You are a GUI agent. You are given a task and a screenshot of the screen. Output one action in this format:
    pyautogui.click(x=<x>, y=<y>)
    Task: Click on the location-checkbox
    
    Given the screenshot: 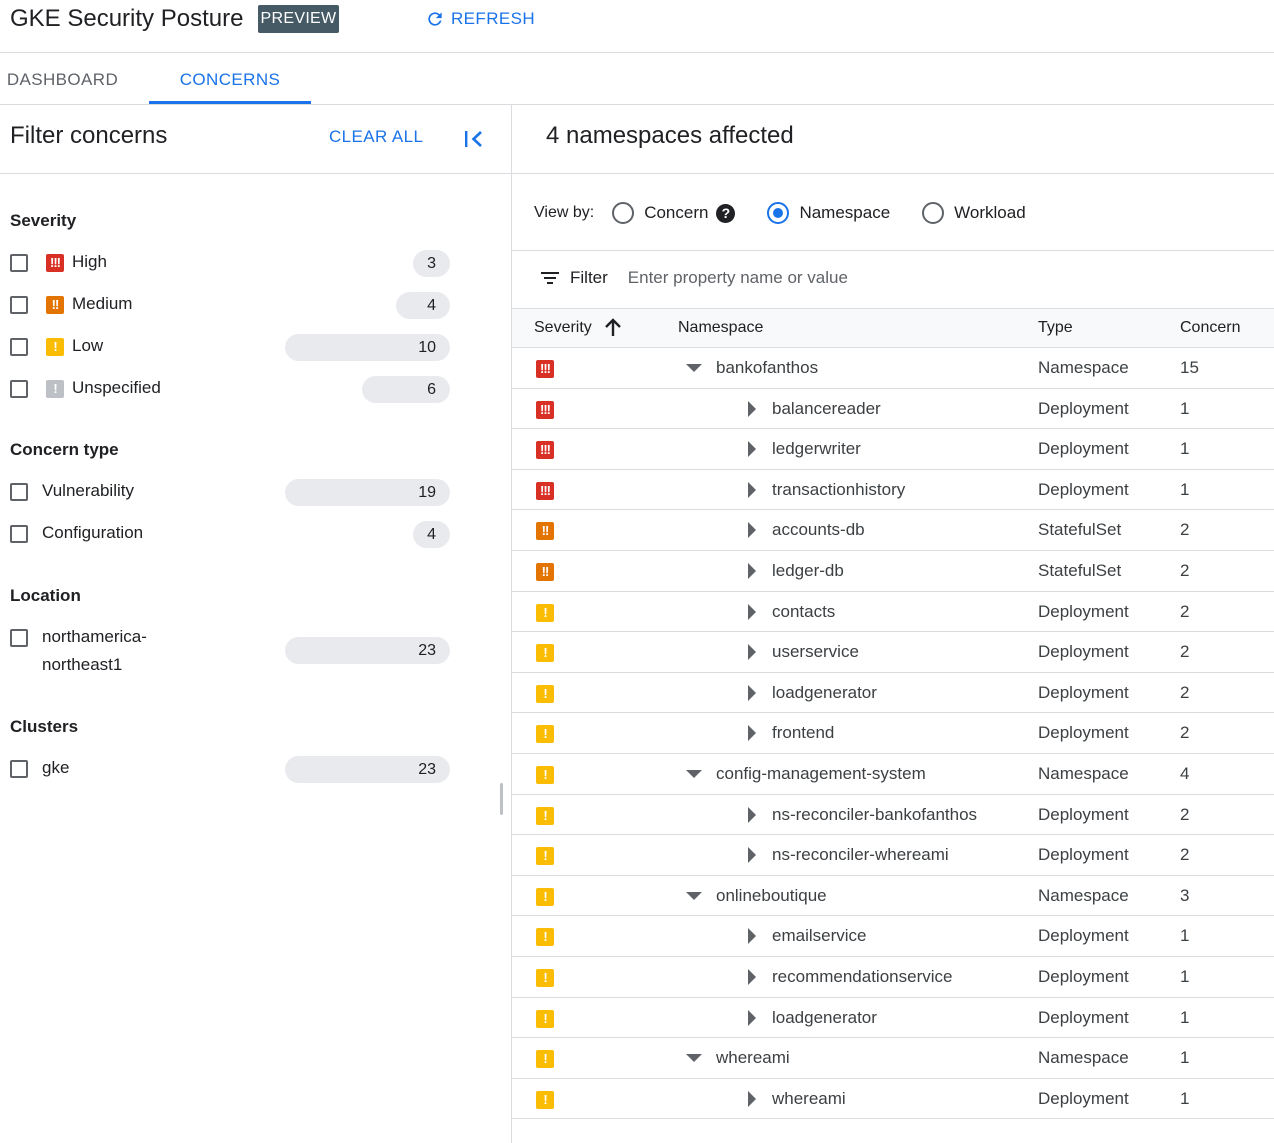 What is the action you would take?
    pyautogui.click(x=19, y=638)
    